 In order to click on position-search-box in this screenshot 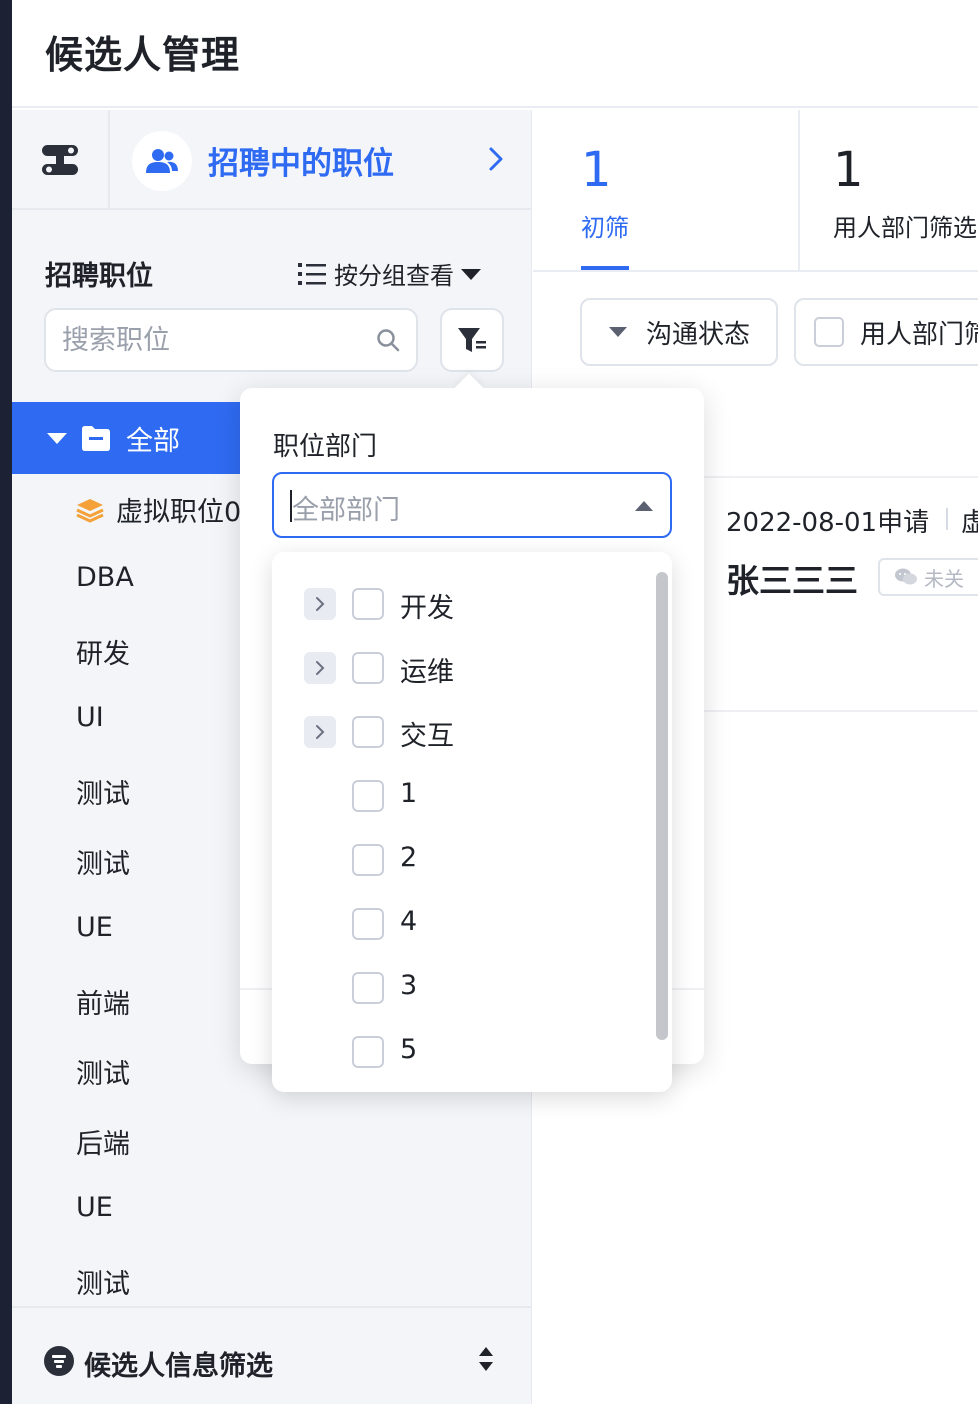, I will do `click(231, 340)`.